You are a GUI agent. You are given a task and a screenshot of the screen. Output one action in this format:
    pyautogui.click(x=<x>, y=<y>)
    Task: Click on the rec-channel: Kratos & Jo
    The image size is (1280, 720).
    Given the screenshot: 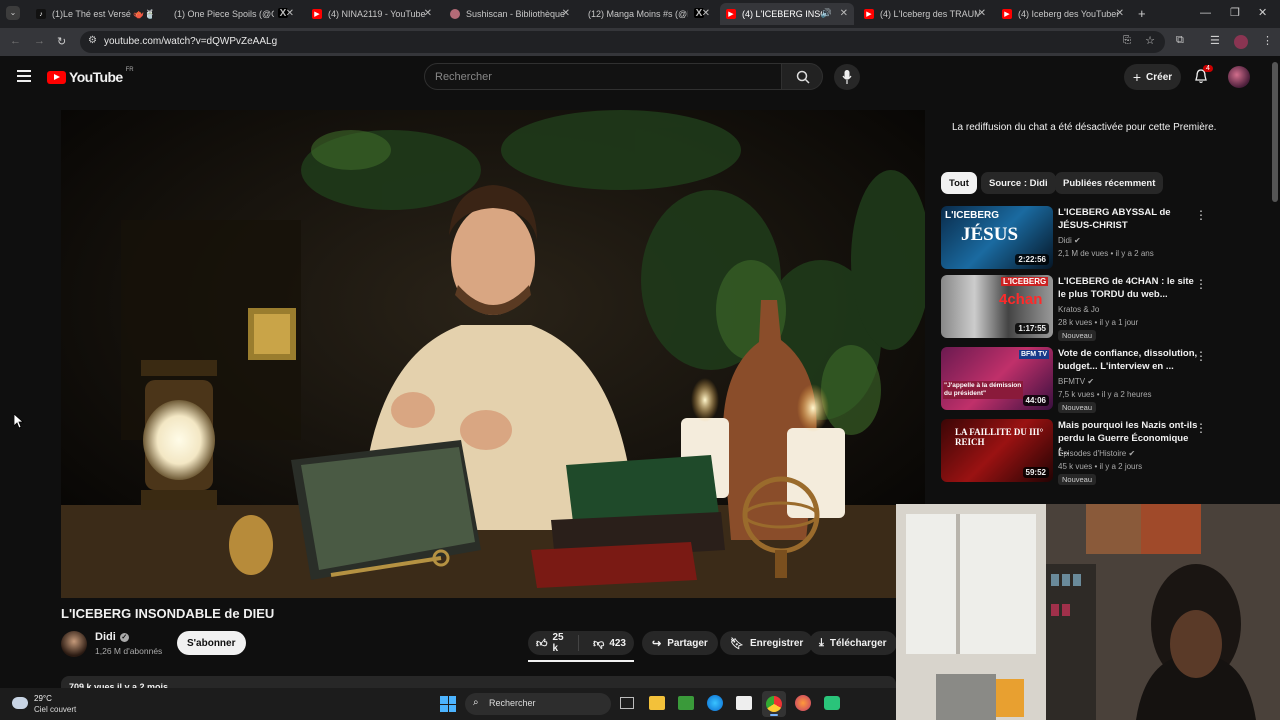 What is the action you would take?
    pyautogui.click(x=1078, y=309)
    